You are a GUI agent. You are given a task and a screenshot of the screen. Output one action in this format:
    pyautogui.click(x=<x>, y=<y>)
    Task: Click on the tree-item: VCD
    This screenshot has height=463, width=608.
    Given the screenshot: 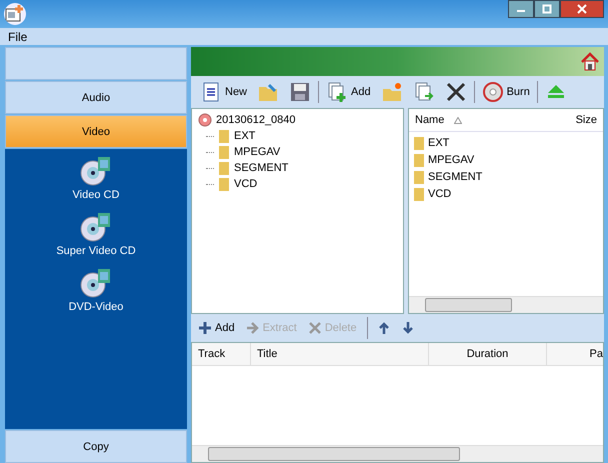 What is the action you would take?
    pyautogui.click(x=246, y=184)
    